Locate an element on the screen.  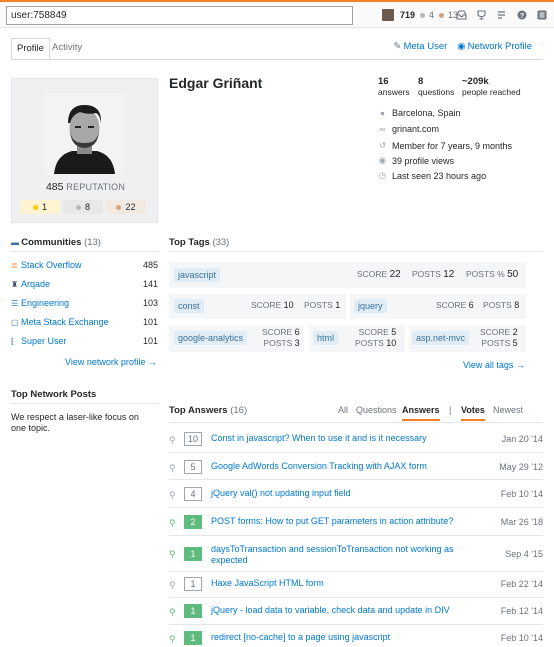
tag-javascript: javascript is located at coordinates (197, 275).